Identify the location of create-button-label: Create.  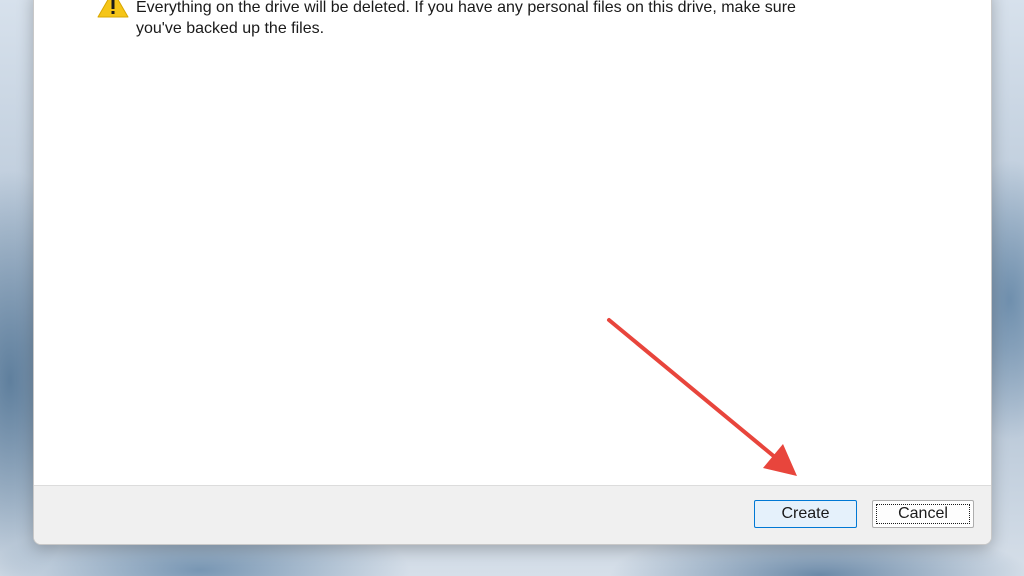
(805, 513).